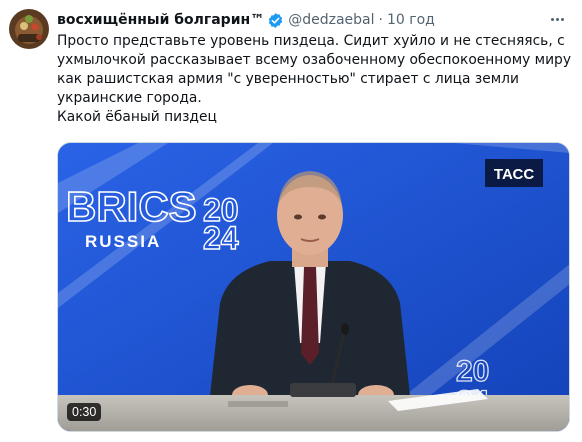  I want to click on video-duration-badge: 0:30, so click(84, 412).